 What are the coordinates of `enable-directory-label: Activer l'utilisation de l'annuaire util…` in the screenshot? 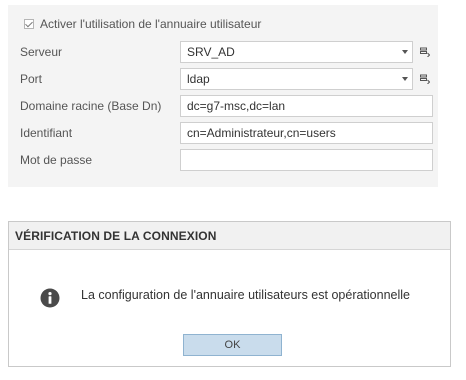 It's located at (151, 24).